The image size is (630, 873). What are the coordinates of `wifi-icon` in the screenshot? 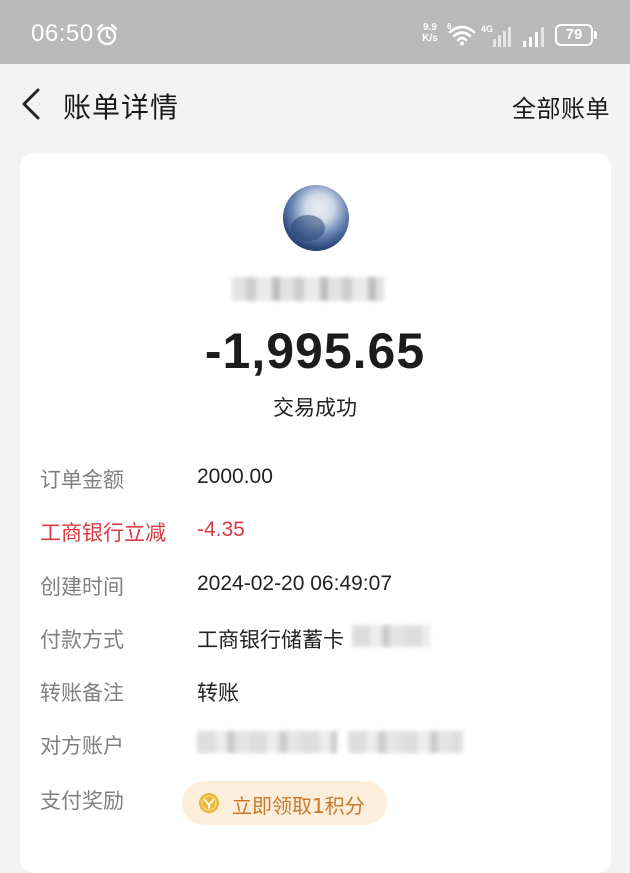 It's located at (462, 35).